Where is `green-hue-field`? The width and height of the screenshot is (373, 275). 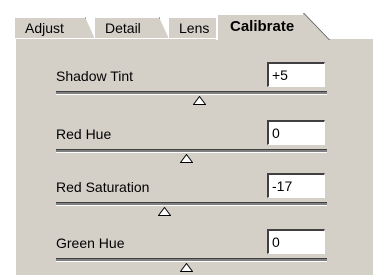
green-hue-field is located at coordinates (296, 241).